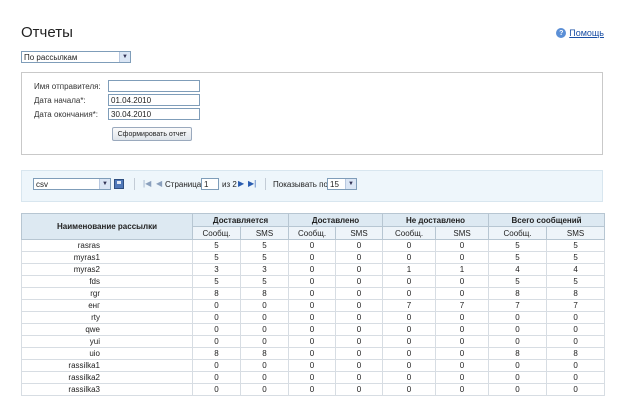  What do you see at coordinates (72, 184) in the screenshot?
I see `export-format-select: csv ▼` at bounding box center [72, 184].